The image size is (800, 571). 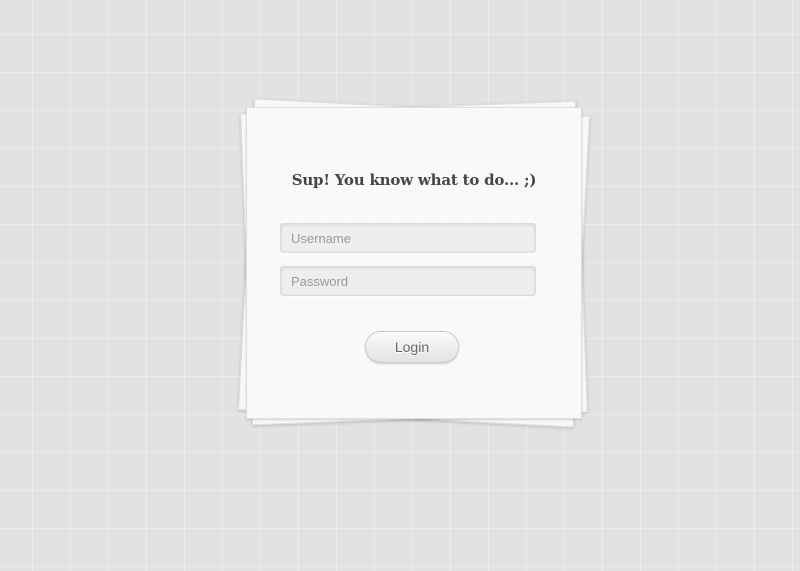 What do you see at coordinates (414, 180) in the screenshot?
I see `login-heading: Sup! You know what to do... ;)` at bounding box center [414, 180].